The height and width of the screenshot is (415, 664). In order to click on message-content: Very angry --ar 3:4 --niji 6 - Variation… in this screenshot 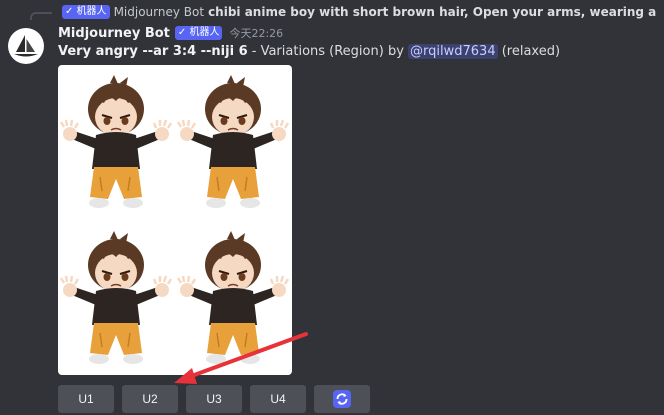, I will do `click(309, 51)`.